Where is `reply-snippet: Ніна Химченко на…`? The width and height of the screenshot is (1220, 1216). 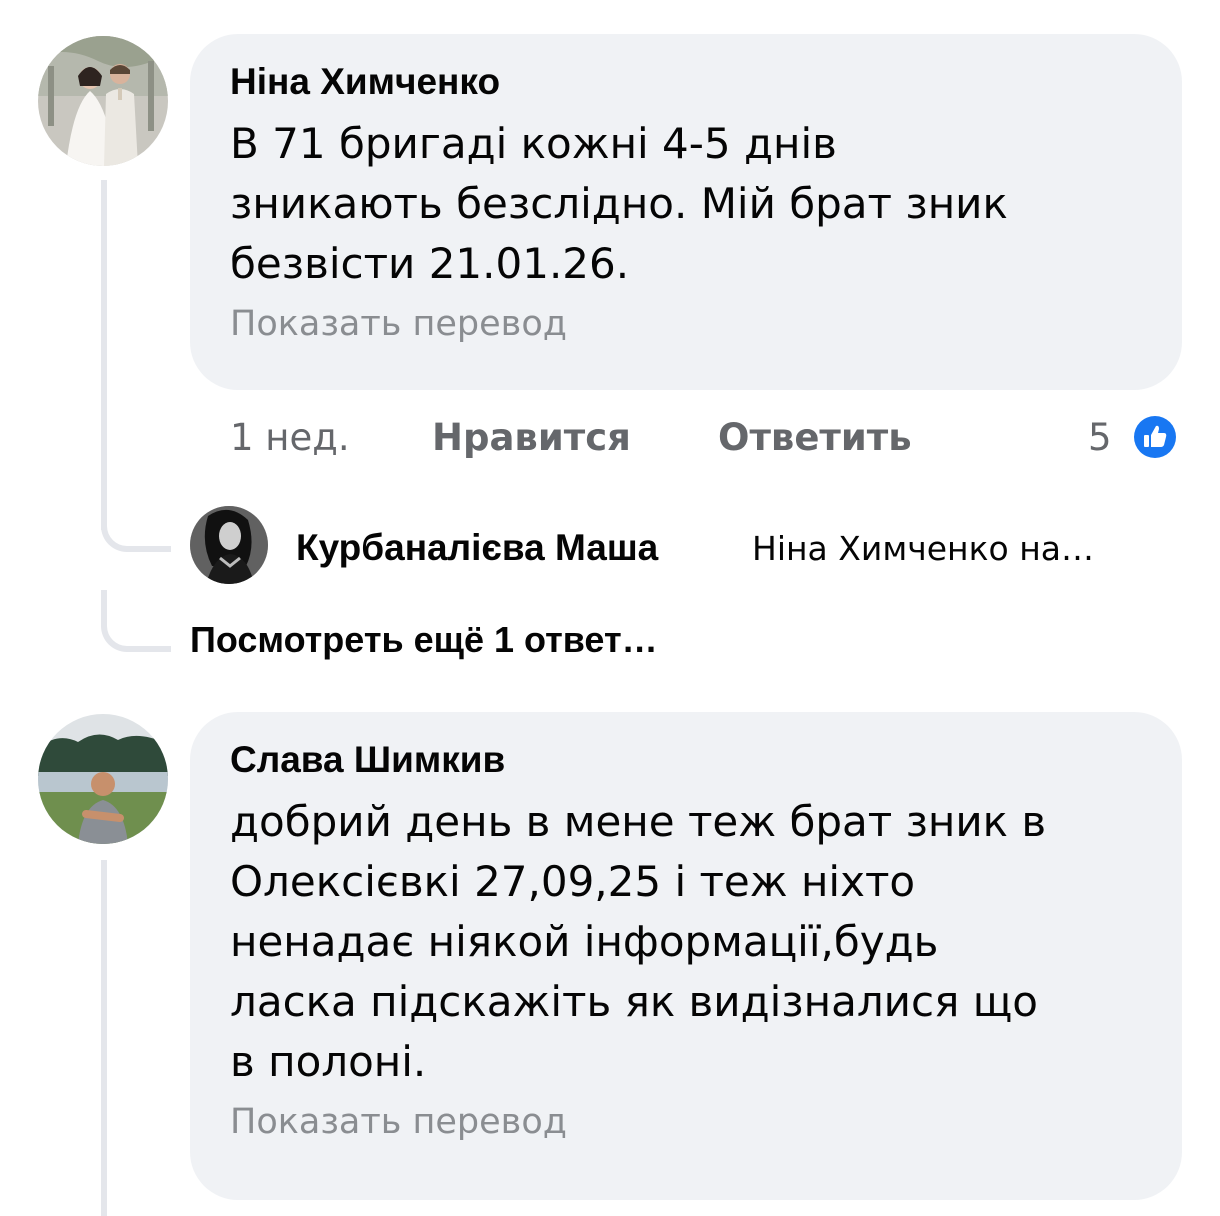 reply-snippet: Ніна Химченко на… is located at coordinates (923, 549).